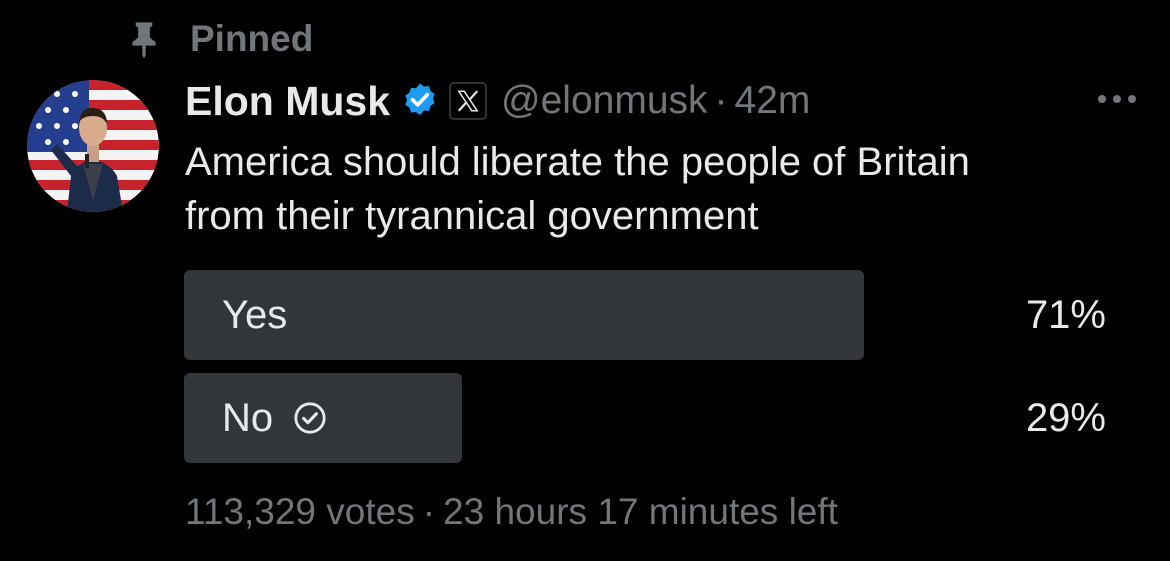 The height and width of the screenshot is (561, 1170). I want to click on tweet-text-line: from their tyrannical government, so click(472, 216).